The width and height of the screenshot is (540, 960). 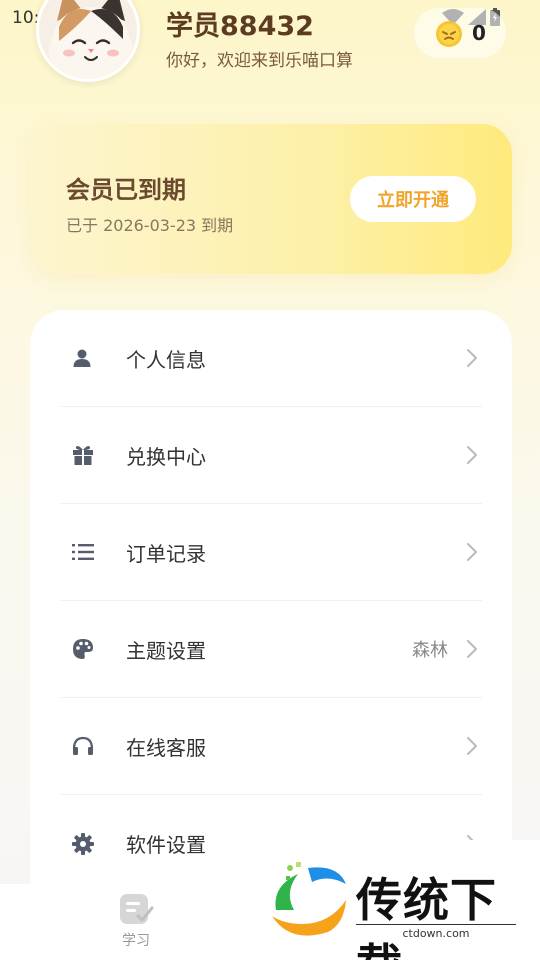 I want to click on menu-label: 兑换中心, so click(x=166, y=456).